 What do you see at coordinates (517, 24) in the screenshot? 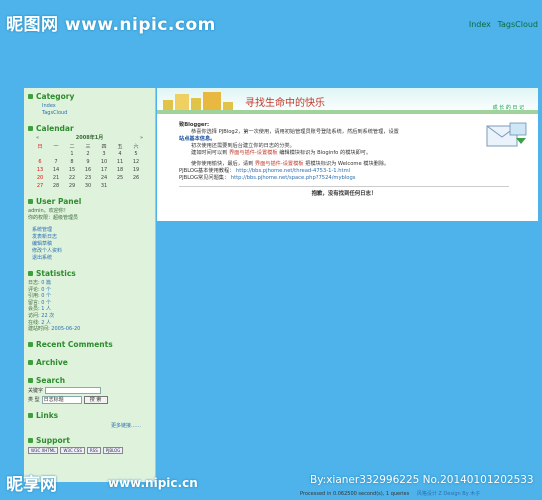
I see `nav-tagscloud-link: TagsCloud` at bounding box center [517, 24].